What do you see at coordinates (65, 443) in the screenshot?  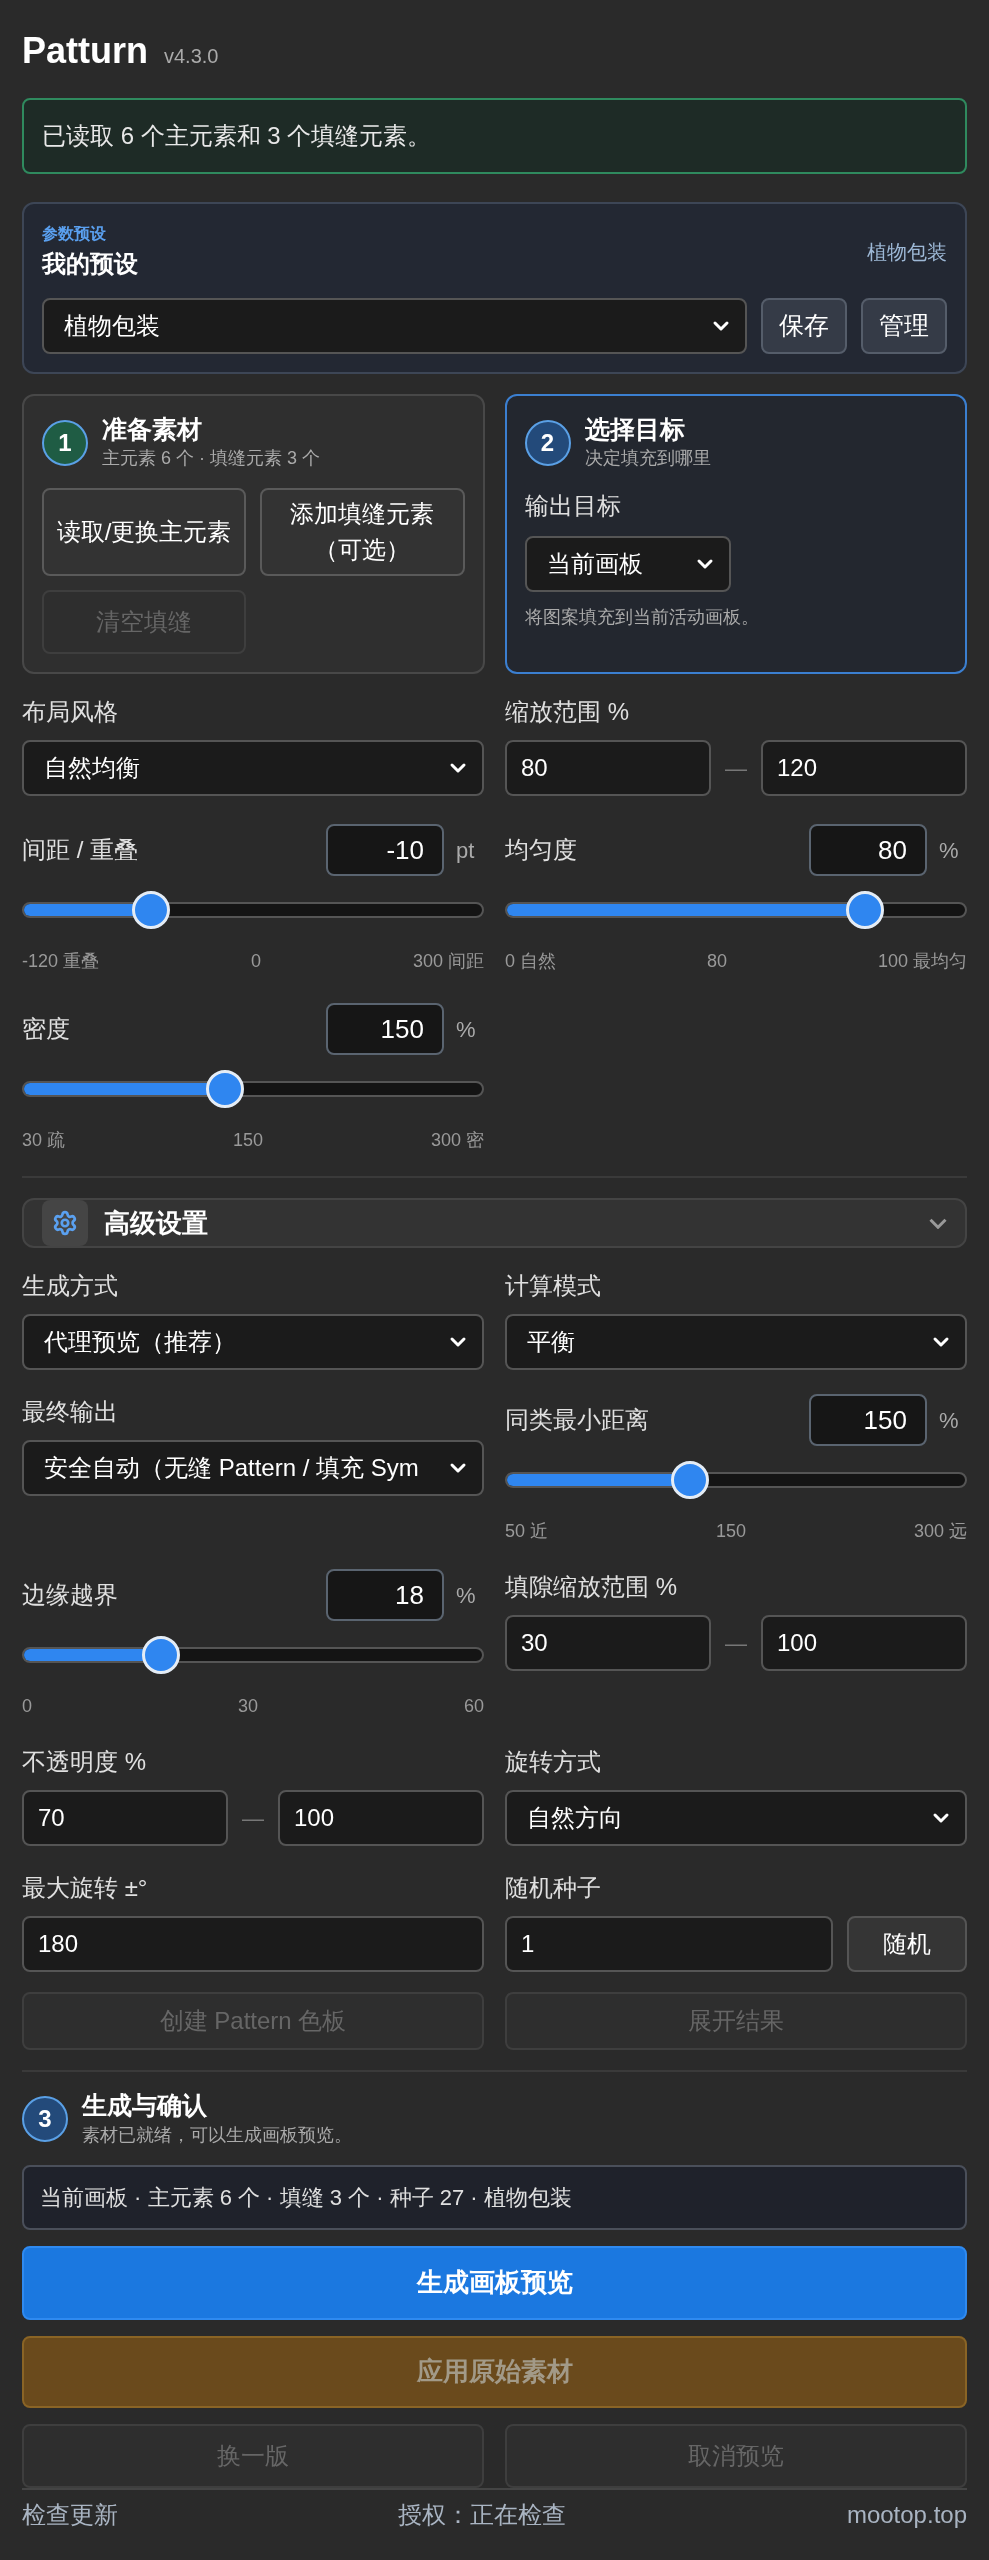 I see `step-number: 1` at bounding box center [65, 443].